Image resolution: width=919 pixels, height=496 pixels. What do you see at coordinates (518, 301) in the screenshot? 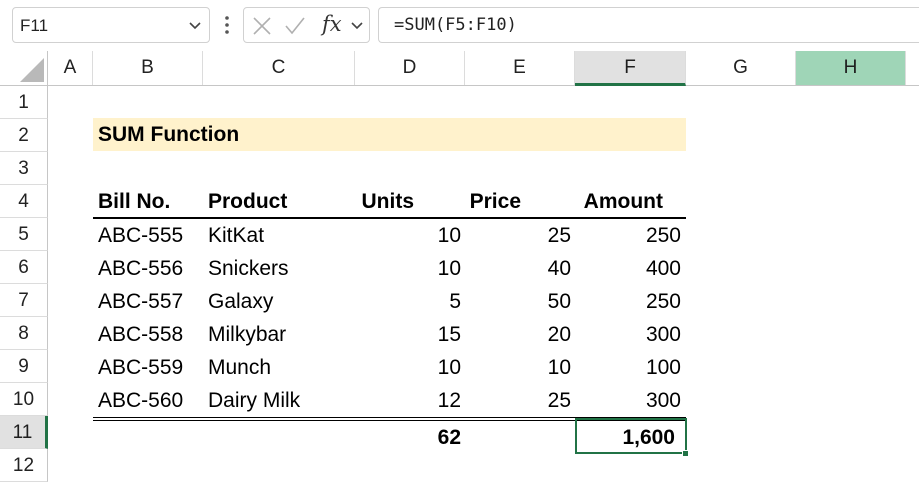
I see `cell-price: 50` at bounding box center [518, 301].